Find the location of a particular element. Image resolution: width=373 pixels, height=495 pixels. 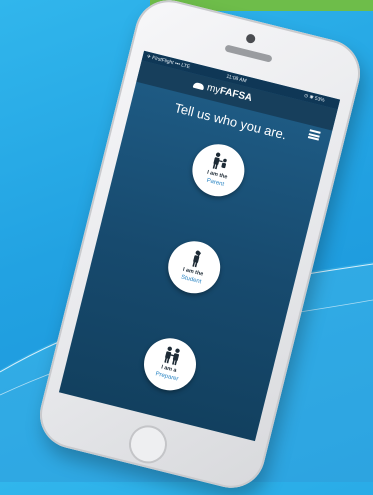

preparer-icon is located at coordinates (172, 356).